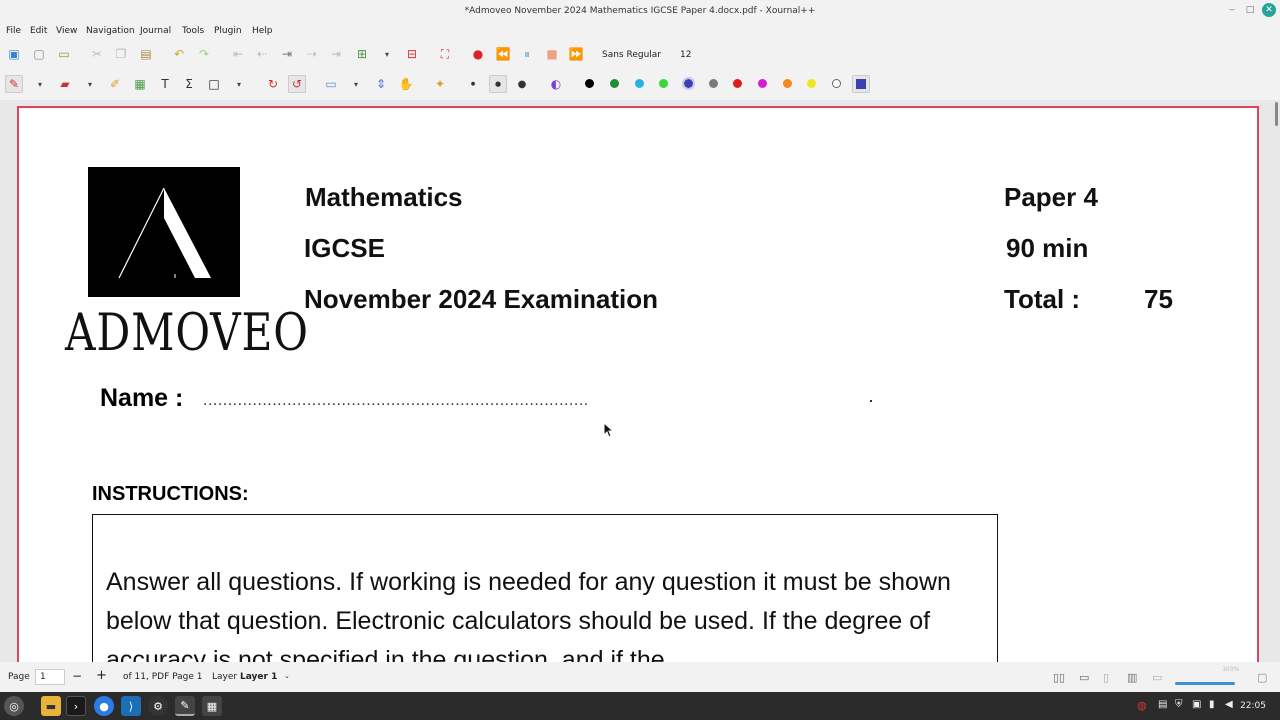 The width and height of the screenshot is (1280, 720). What do you see at coordinates (737, 83) in the screenshot?
I see `color-red` at bounding box center [737, 83].